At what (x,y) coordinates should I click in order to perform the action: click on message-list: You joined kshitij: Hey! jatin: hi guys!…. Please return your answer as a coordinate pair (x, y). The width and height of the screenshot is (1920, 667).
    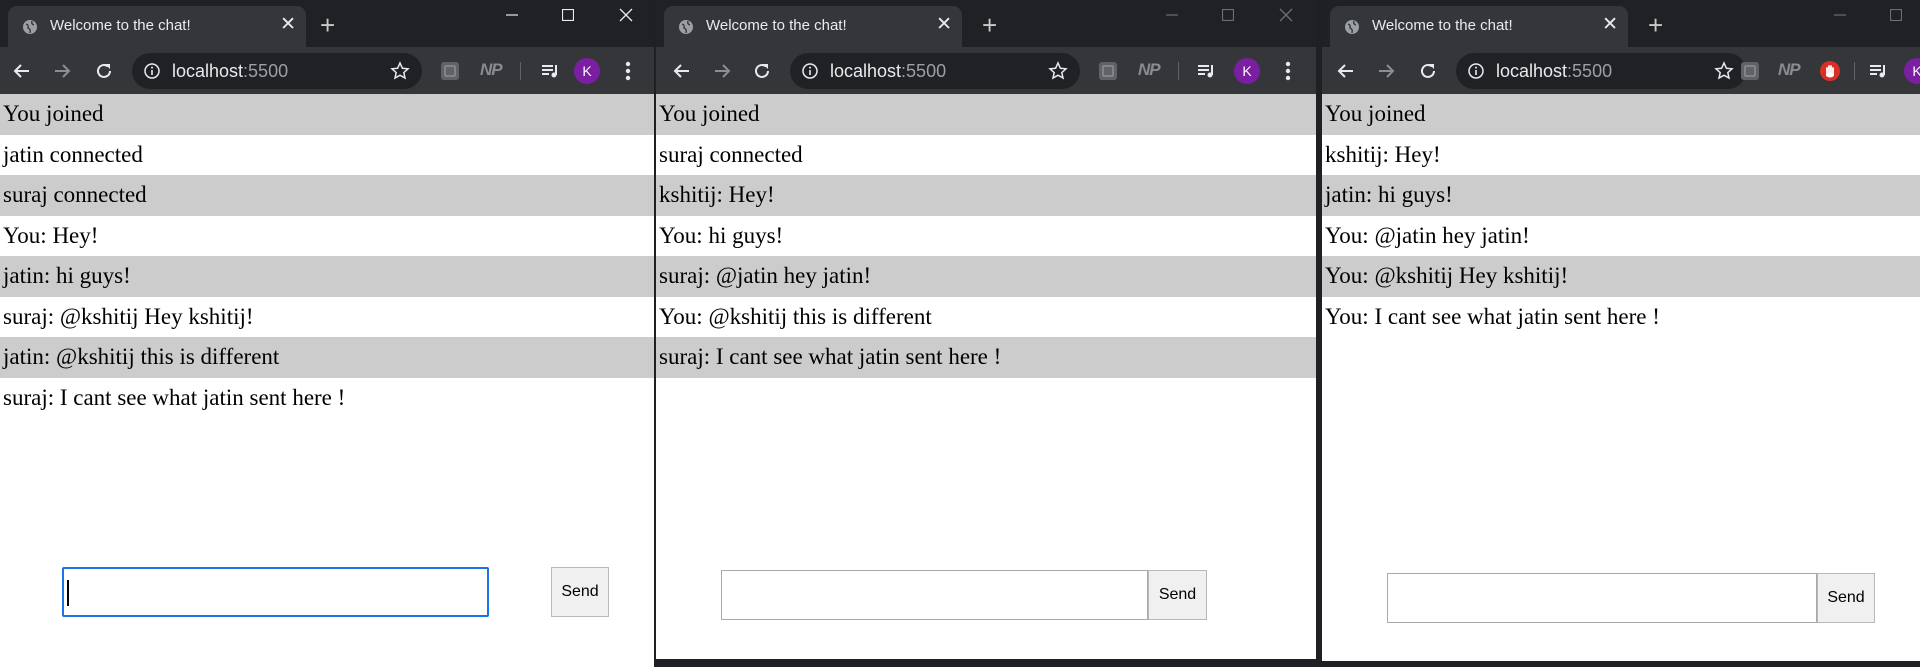
    Looking at the image, I should click on (1621, 215).